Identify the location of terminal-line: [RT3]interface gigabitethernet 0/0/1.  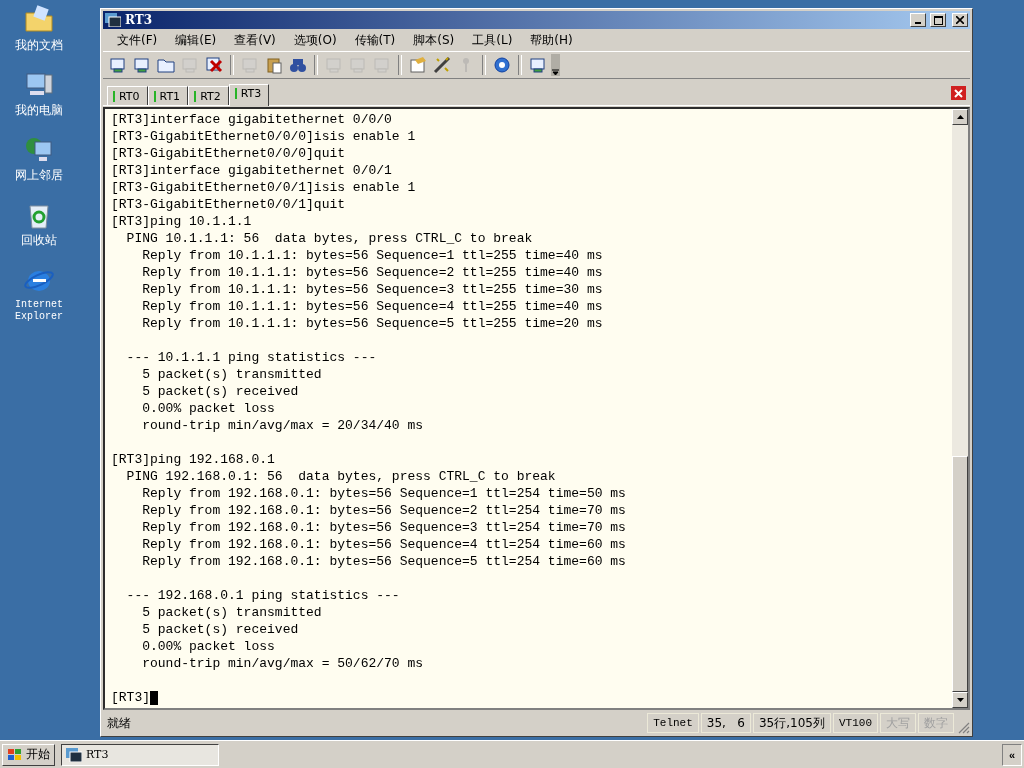
(251, 170).